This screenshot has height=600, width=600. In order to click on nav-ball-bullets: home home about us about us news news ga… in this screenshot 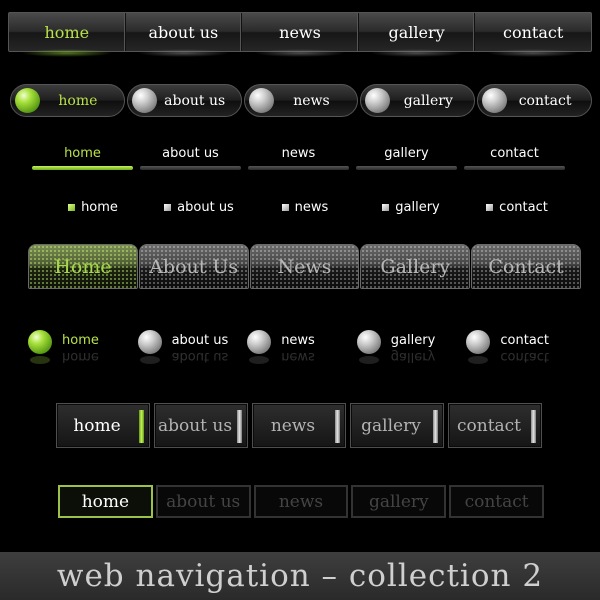, I will do `click(300, 351)`.